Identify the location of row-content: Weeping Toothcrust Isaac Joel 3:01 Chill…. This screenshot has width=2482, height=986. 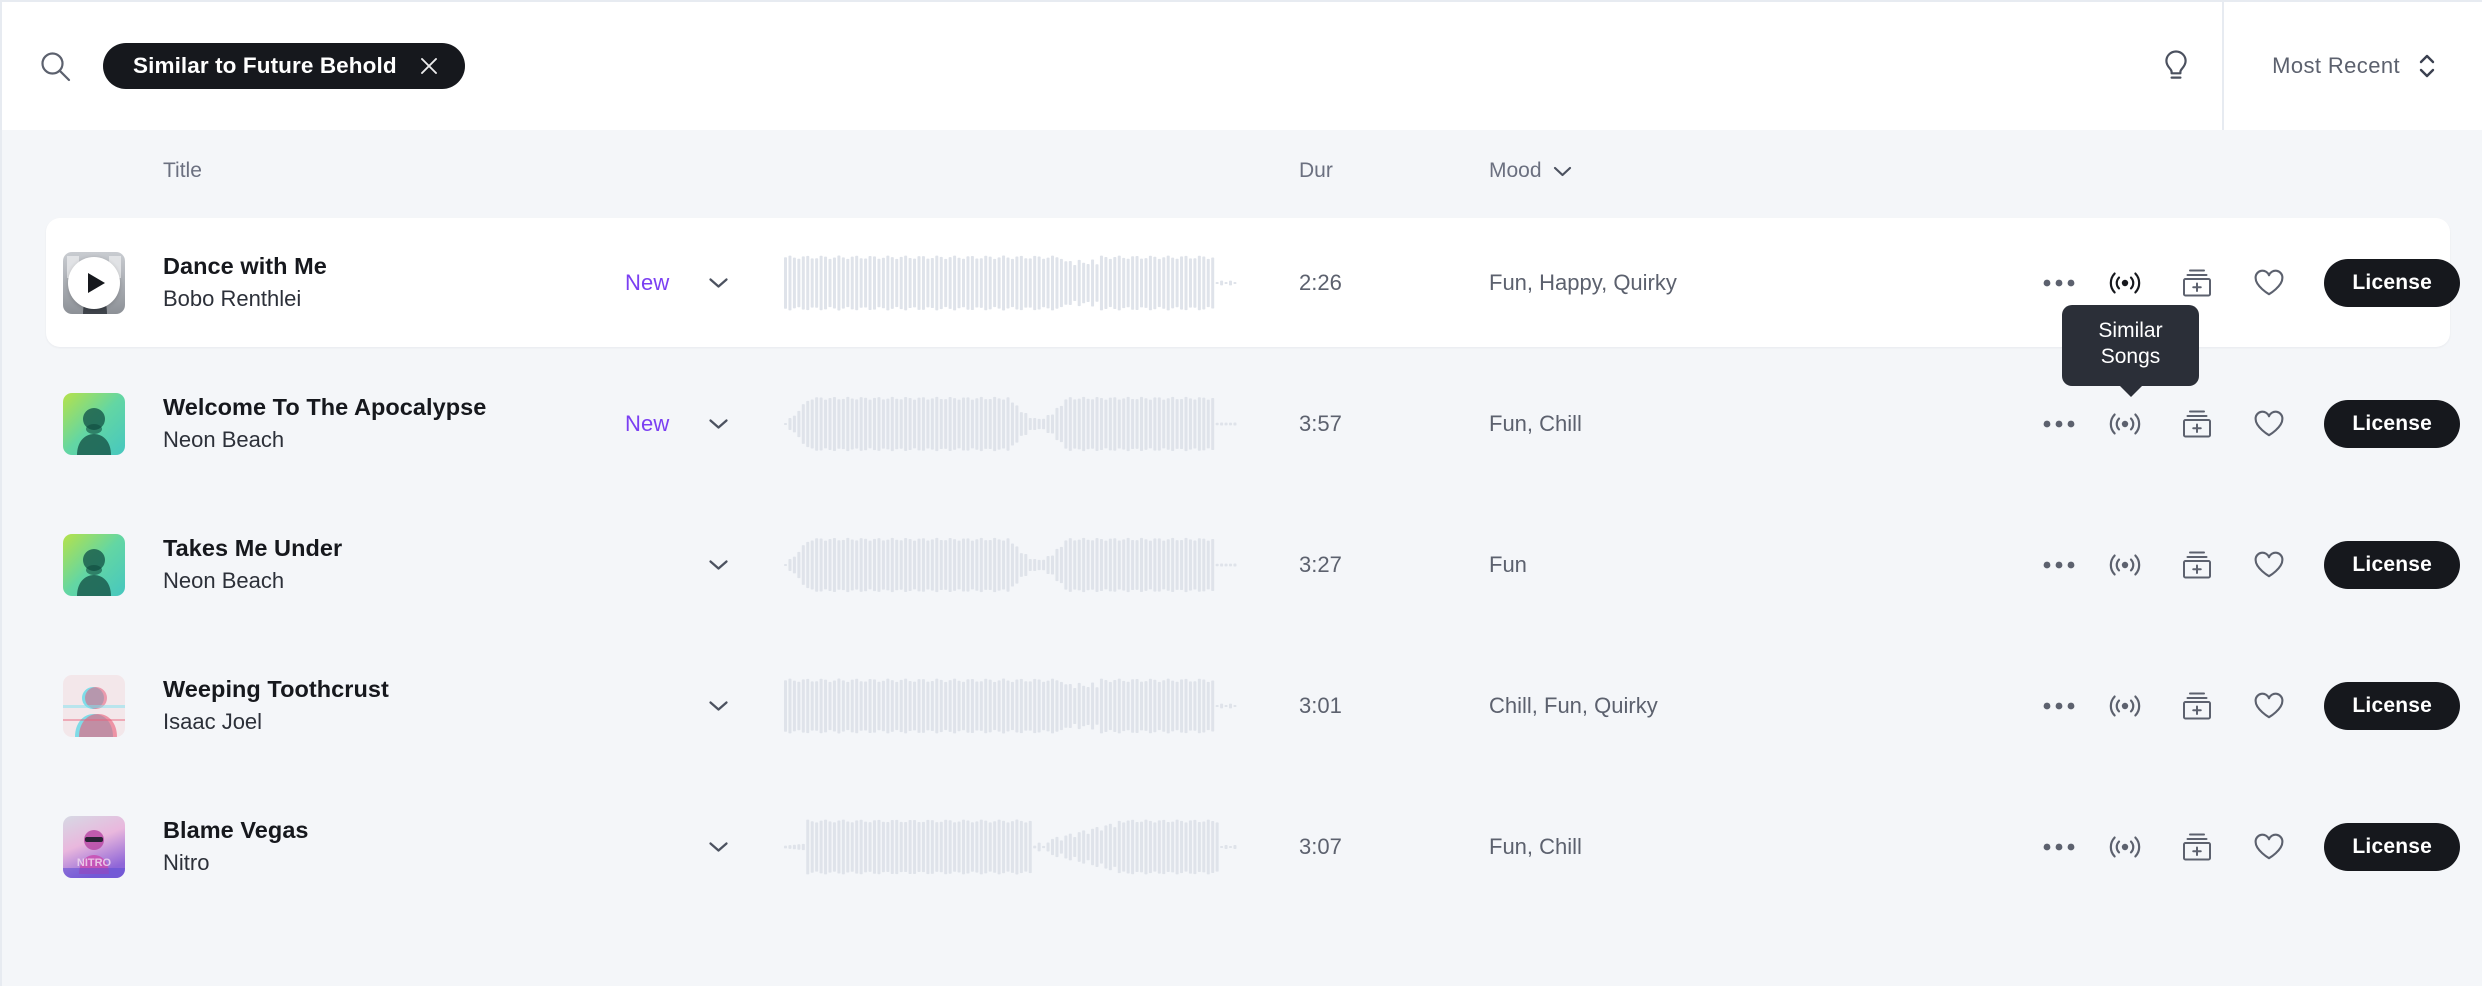
(1242, 705).